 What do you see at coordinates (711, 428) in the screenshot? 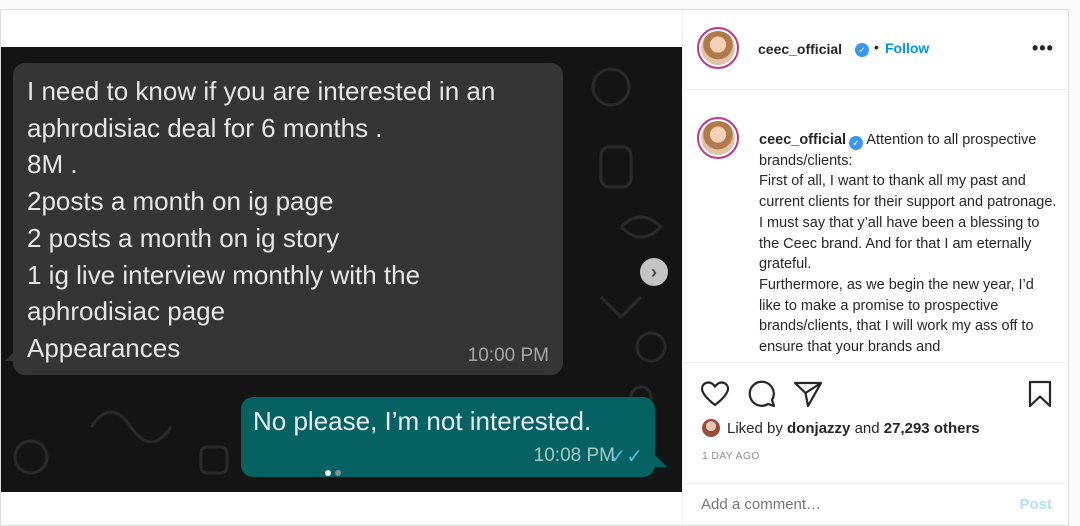
I see `liker-avatar` at bounding box center [711, 428].